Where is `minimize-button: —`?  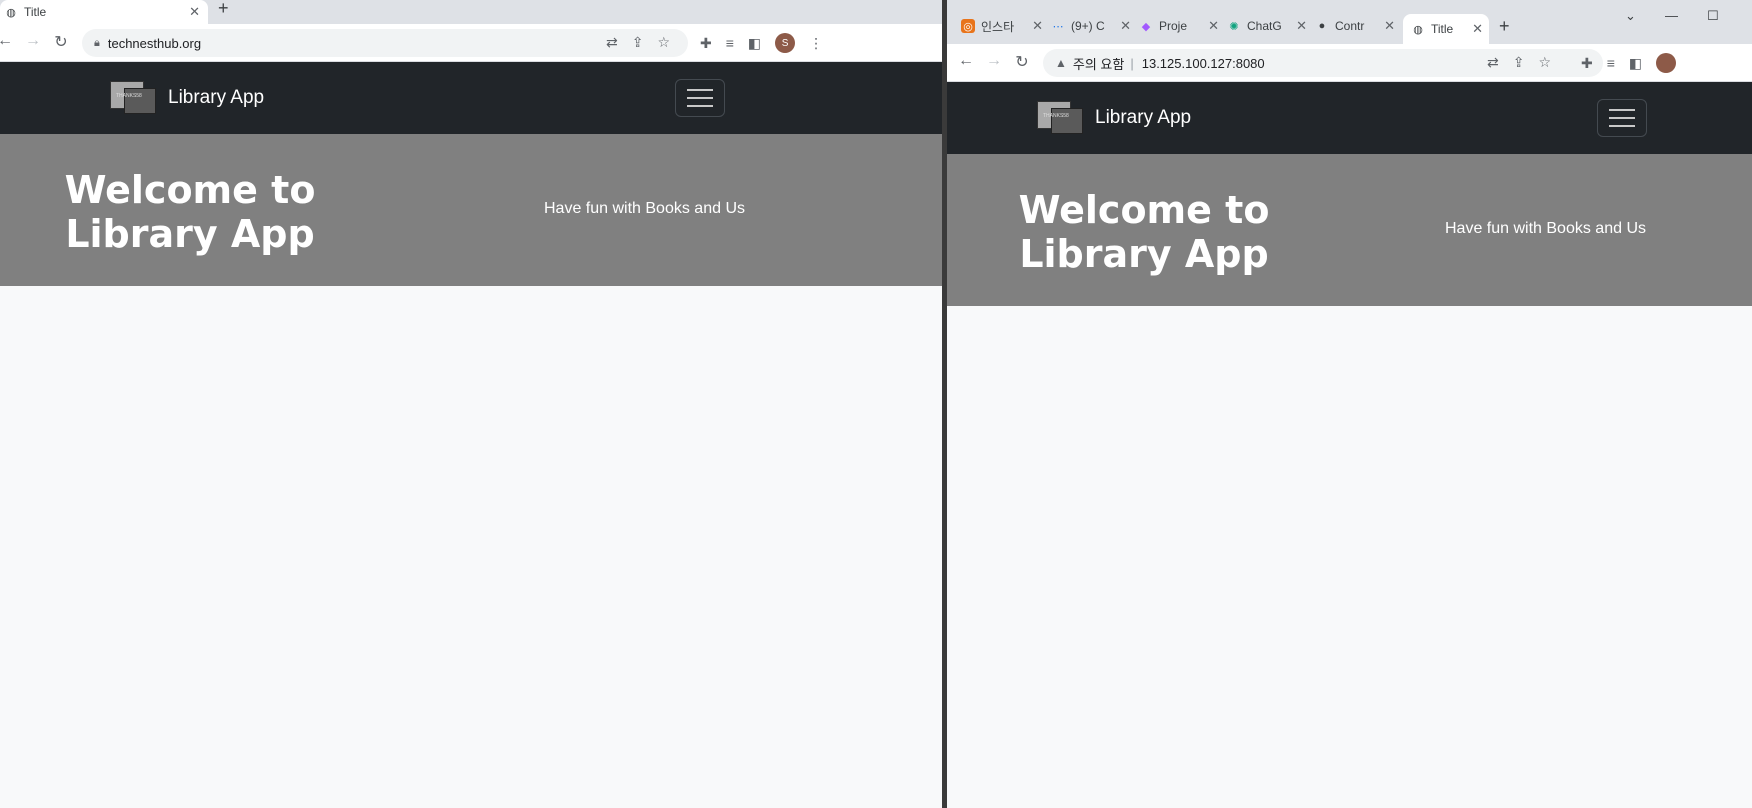 minimize-button: — is located at coordinates (1671, 15).